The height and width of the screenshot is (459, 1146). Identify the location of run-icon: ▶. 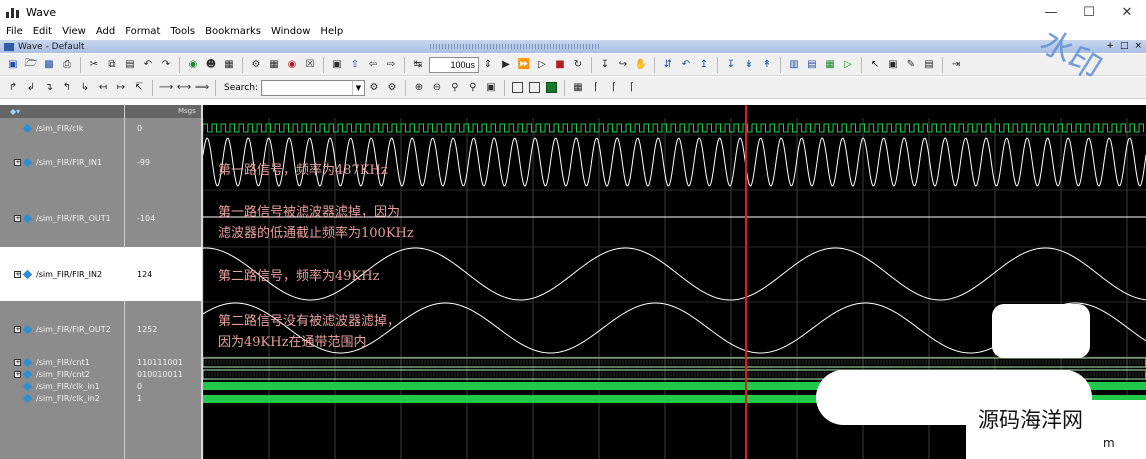
(506, 65).